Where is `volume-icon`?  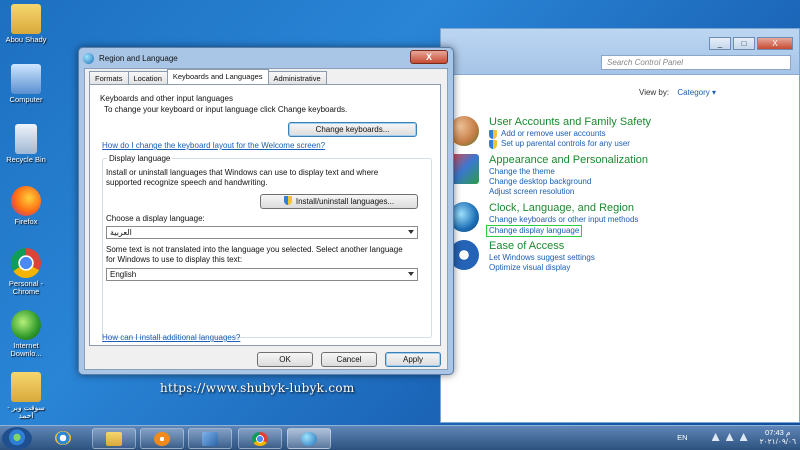
volume-icon is located at coordinates (743, 437).